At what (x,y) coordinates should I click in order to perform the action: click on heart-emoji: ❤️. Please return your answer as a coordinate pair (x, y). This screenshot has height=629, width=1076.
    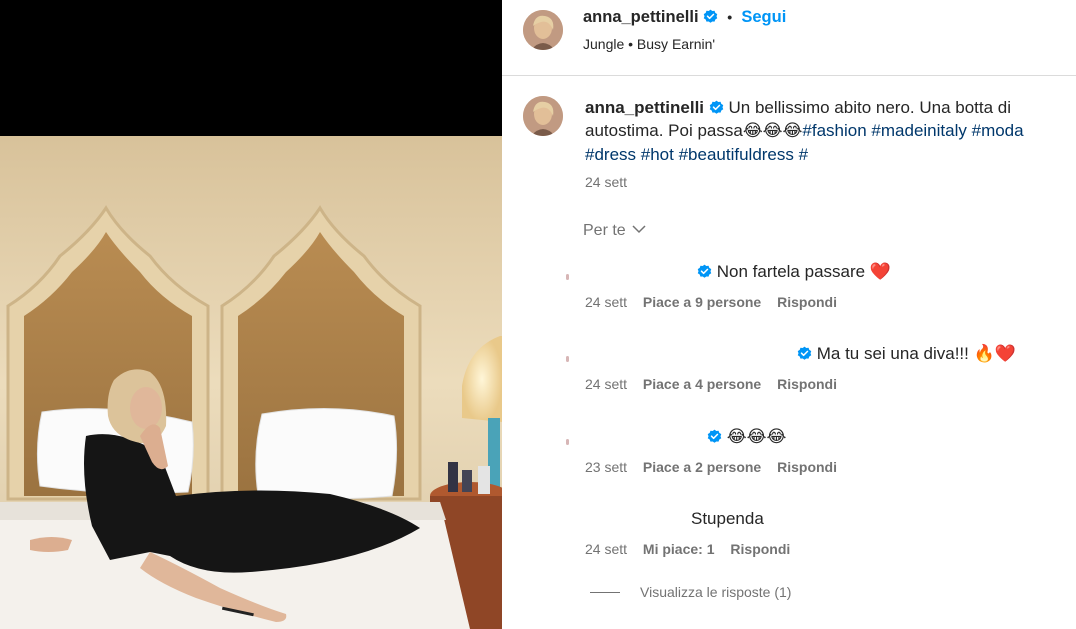
    Looking at the image, I should click on (880, 272).